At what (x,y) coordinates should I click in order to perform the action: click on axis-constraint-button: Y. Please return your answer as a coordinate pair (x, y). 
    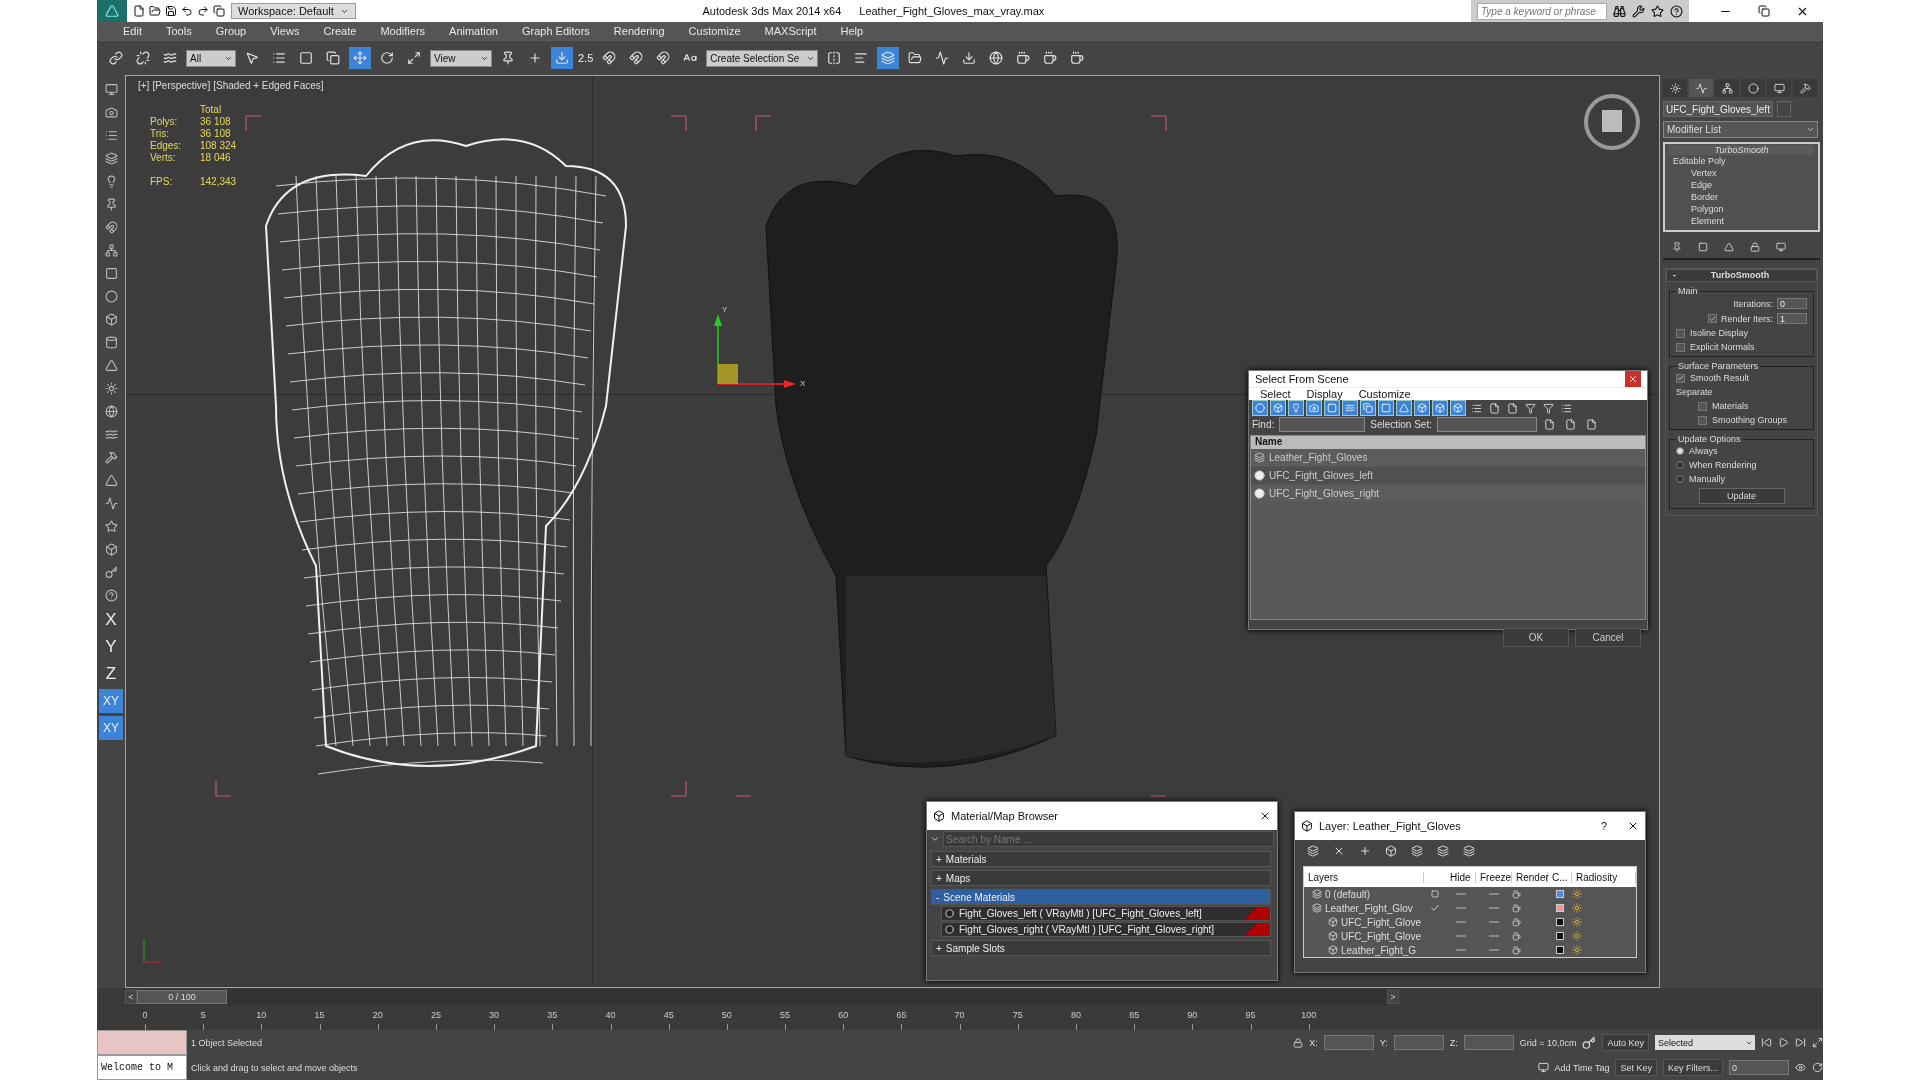
    Looking at the image, I should click on (111, 647).